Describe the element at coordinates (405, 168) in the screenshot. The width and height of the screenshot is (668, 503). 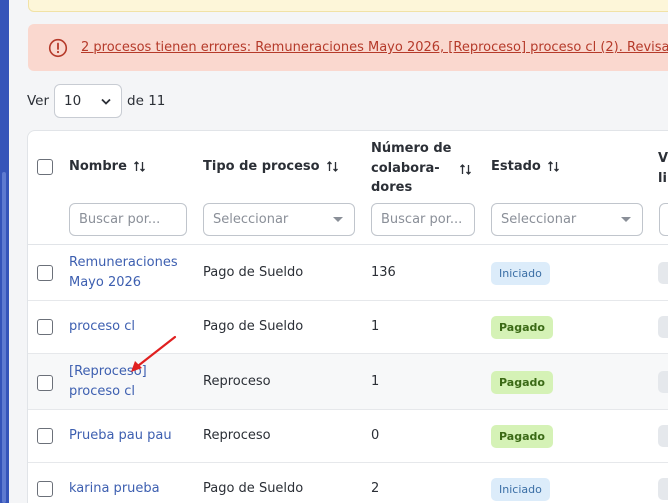
I see `column-label: colabora-` at that location.